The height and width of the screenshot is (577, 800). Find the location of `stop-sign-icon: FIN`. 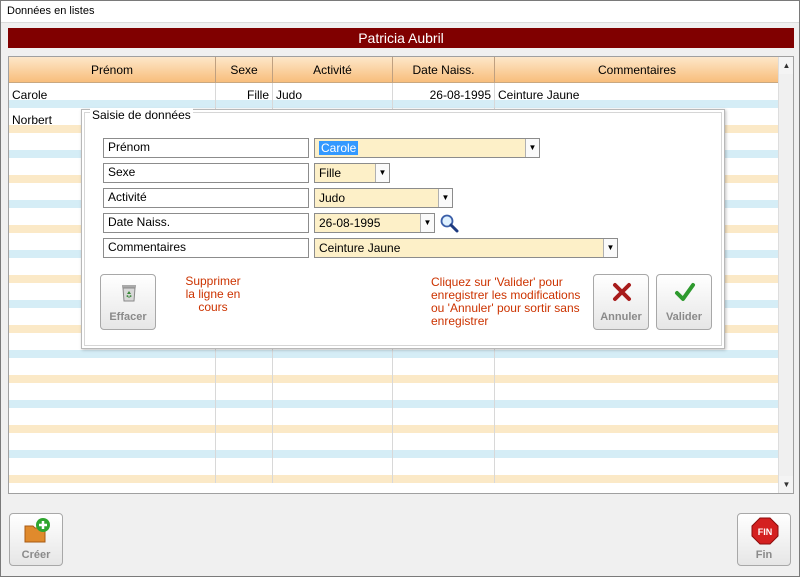

stop-sign-icon: FIN is located at coordinates (765, 531).